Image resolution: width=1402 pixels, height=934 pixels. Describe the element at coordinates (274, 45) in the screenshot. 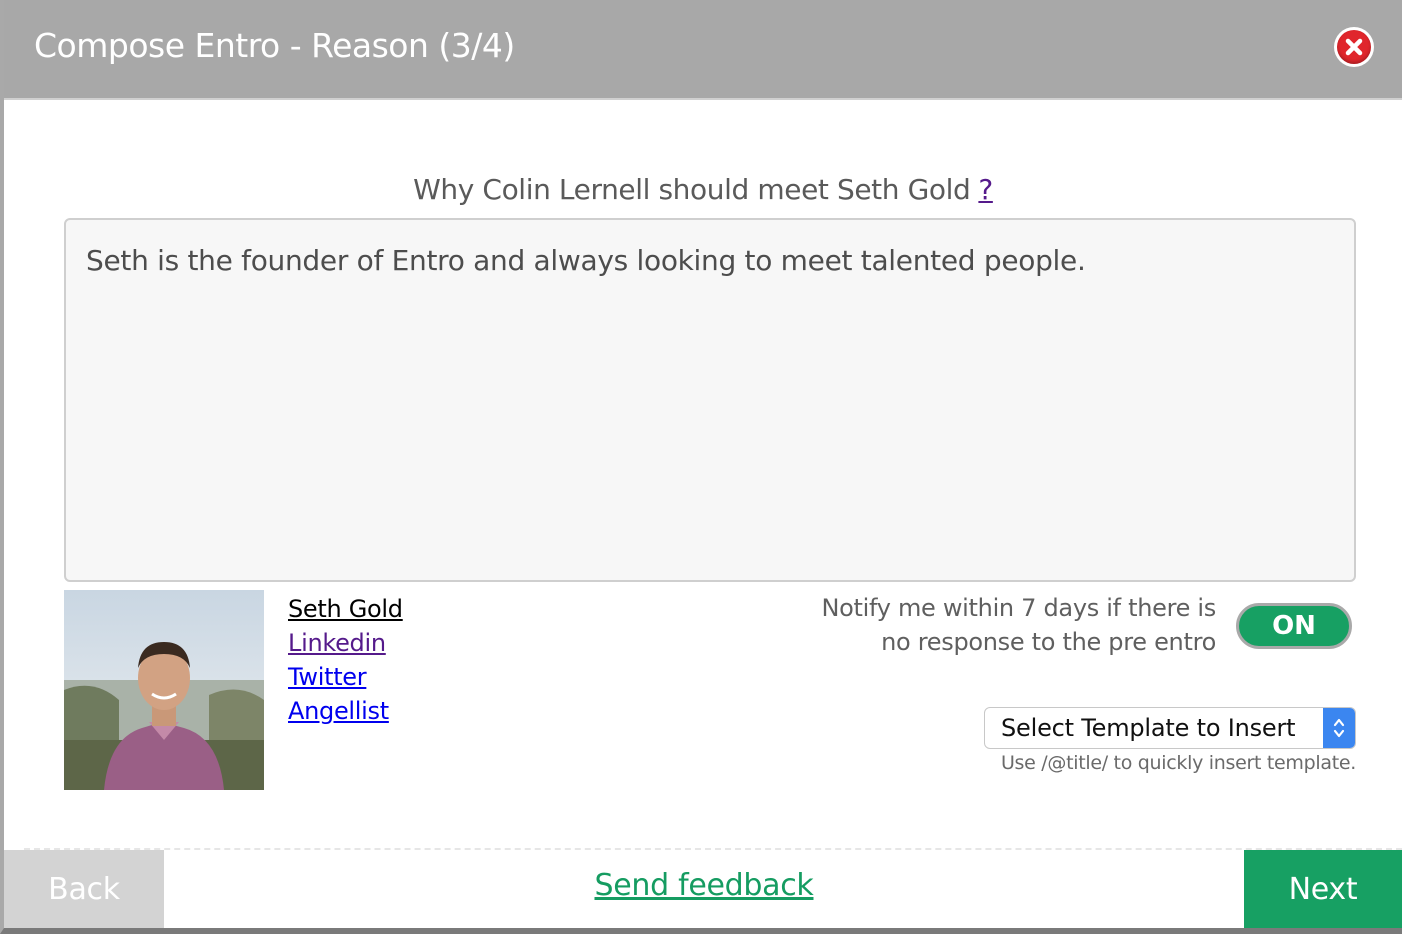

I see `dialog-title: Compose Entro - Reason (3/4)` at that location.